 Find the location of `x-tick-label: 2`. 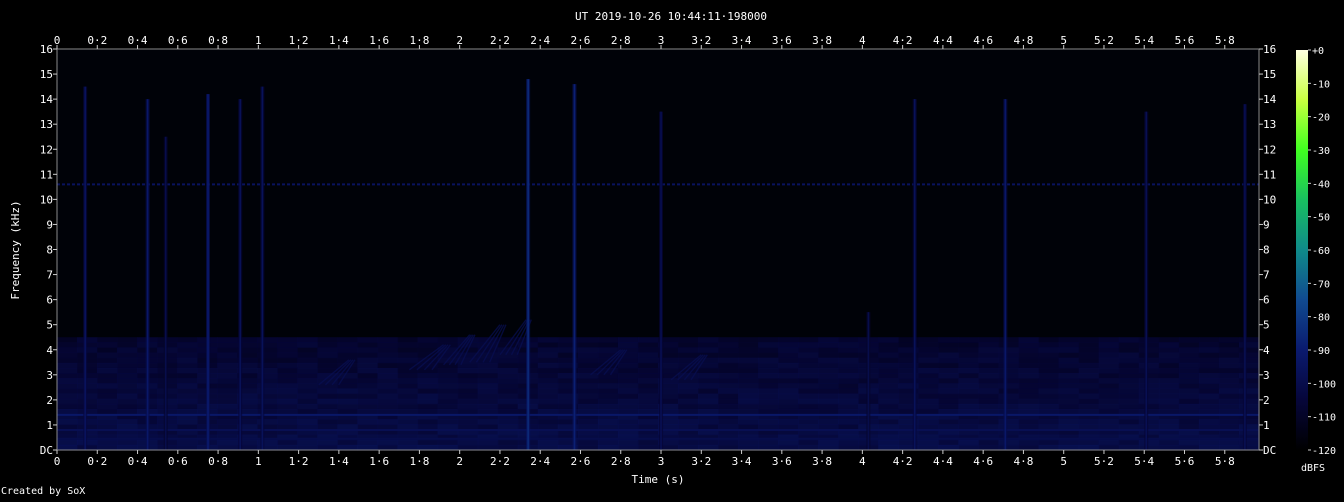

x-tick-label: 2 is located at coordinates (459, 461).